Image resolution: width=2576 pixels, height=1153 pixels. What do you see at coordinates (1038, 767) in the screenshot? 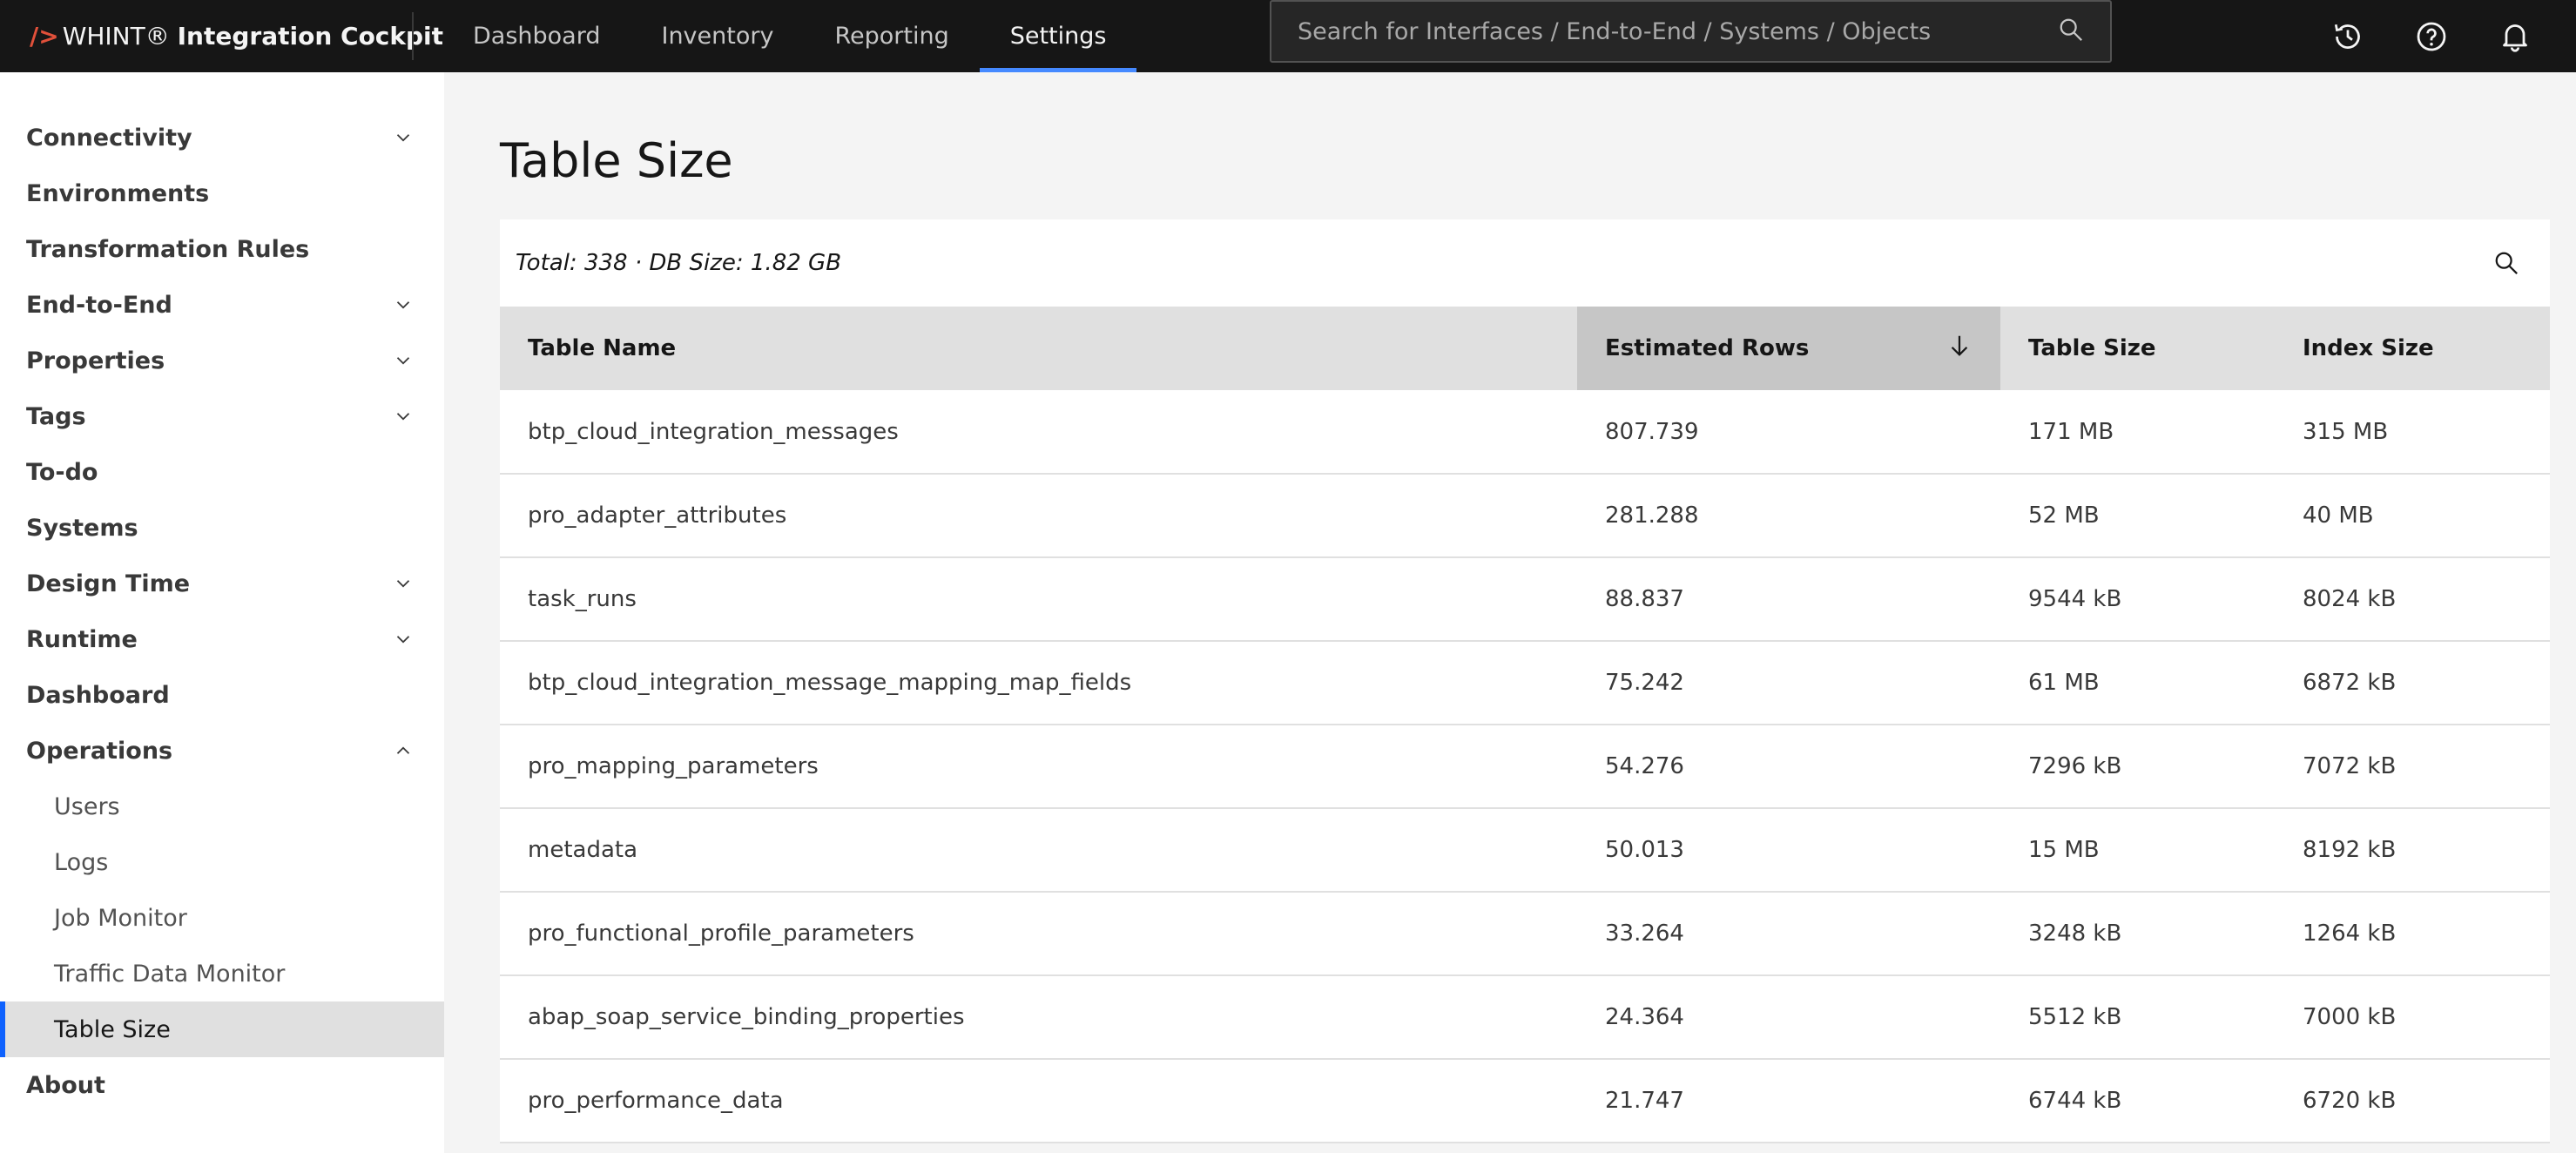
I see `table-cell-table-name: pro_mapping_parameters` at bounding box center [1038, 767].